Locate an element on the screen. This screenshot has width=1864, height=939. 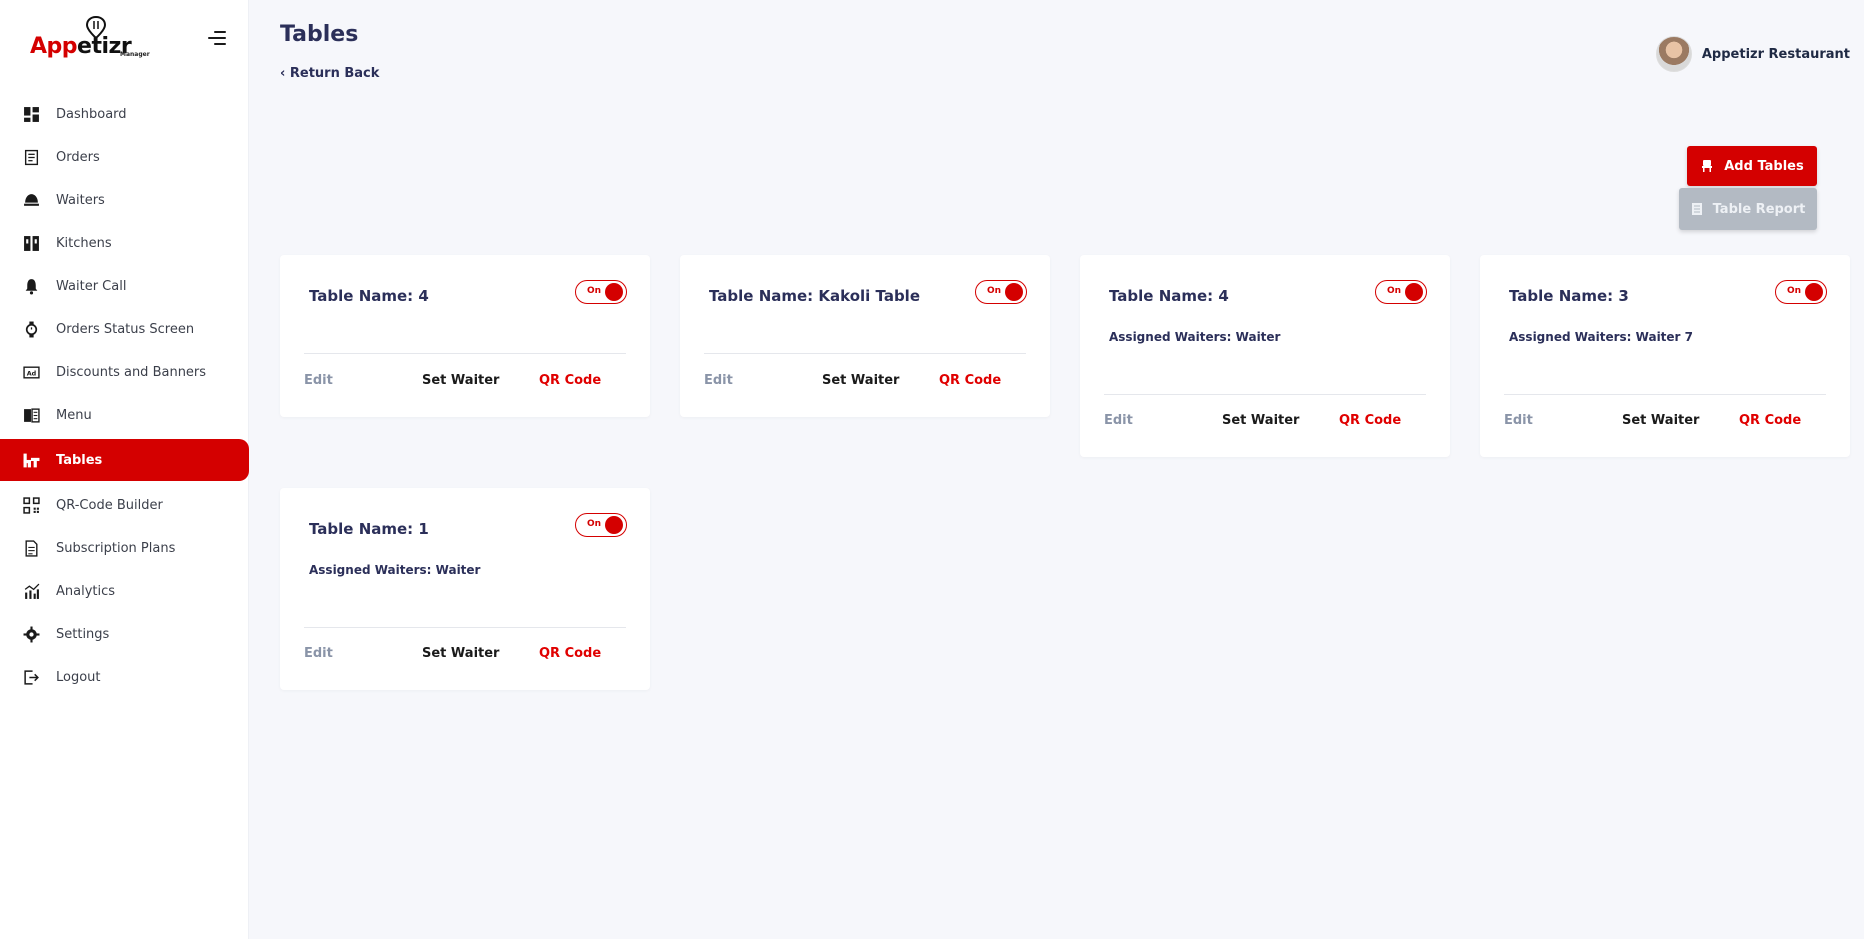
chair-icon is located at coordinates (1707, 166).